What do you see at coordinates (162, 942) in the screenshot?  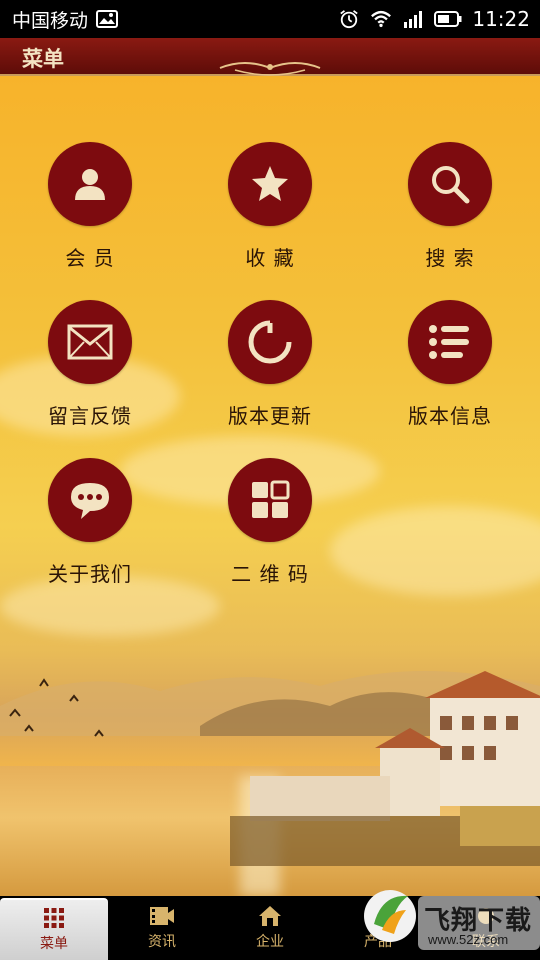 I see `tab-label: 资讯` at bounding box center [162, 942].